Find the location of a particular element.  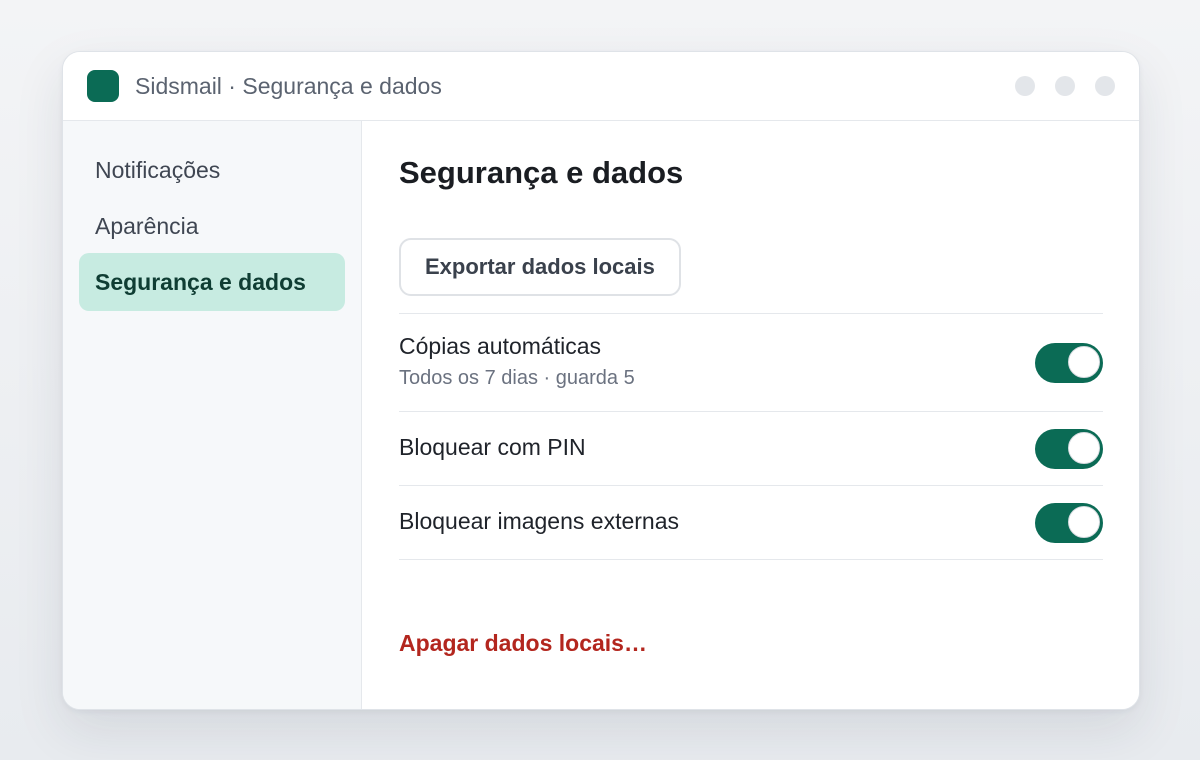

export-local-data-button: Exportar dados locais is located at coordinates (540, 267).